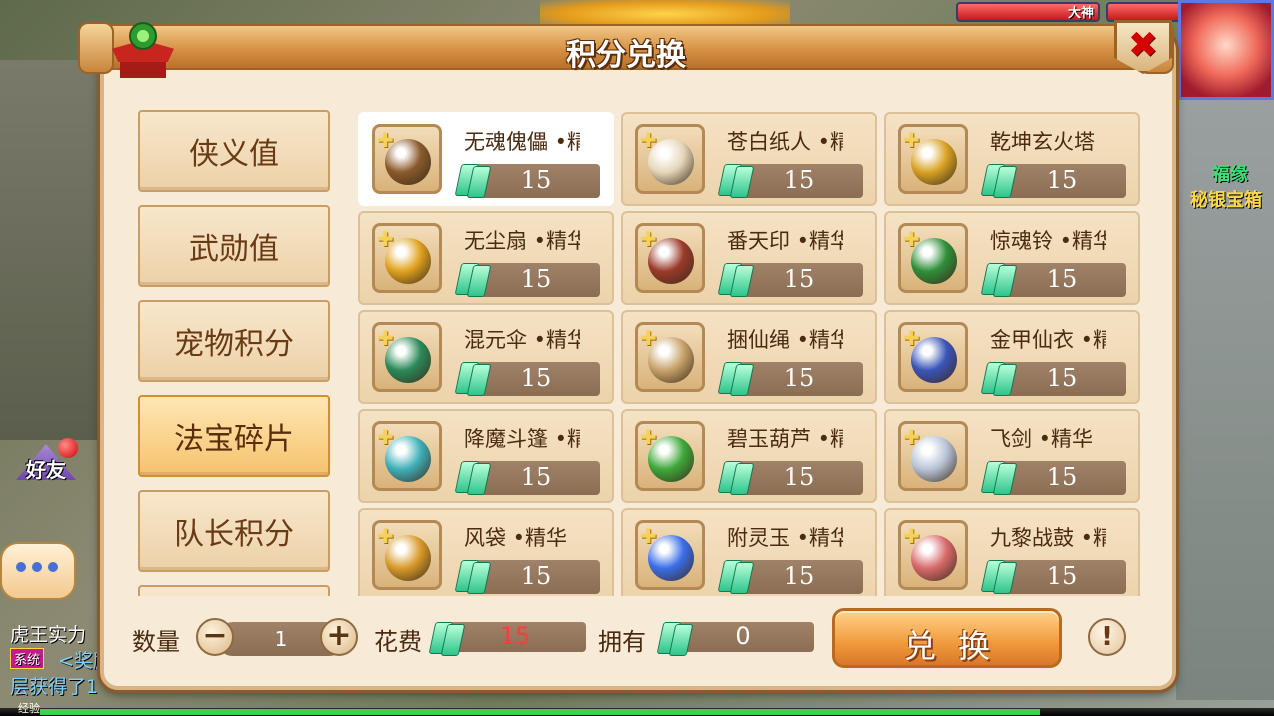 Image resolution: width=1274 pixels, height=716 pixels. Describe the element at coordinates (234, 151) in the screenshot. I see `tab-chivalry: 侠义值` at that location.